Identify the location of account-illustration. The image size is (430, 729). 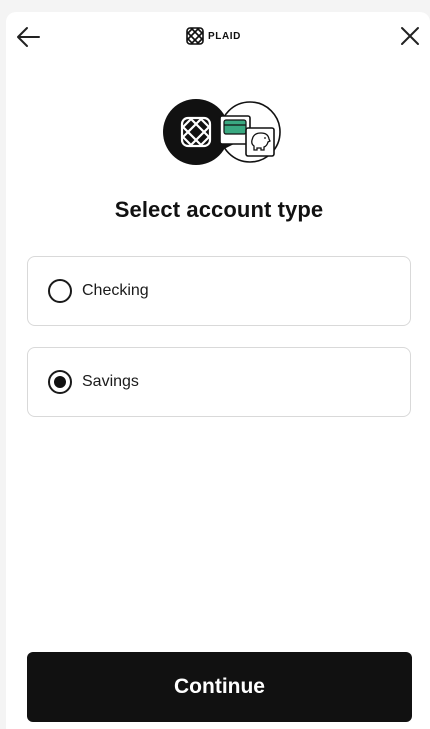
(222, 132).